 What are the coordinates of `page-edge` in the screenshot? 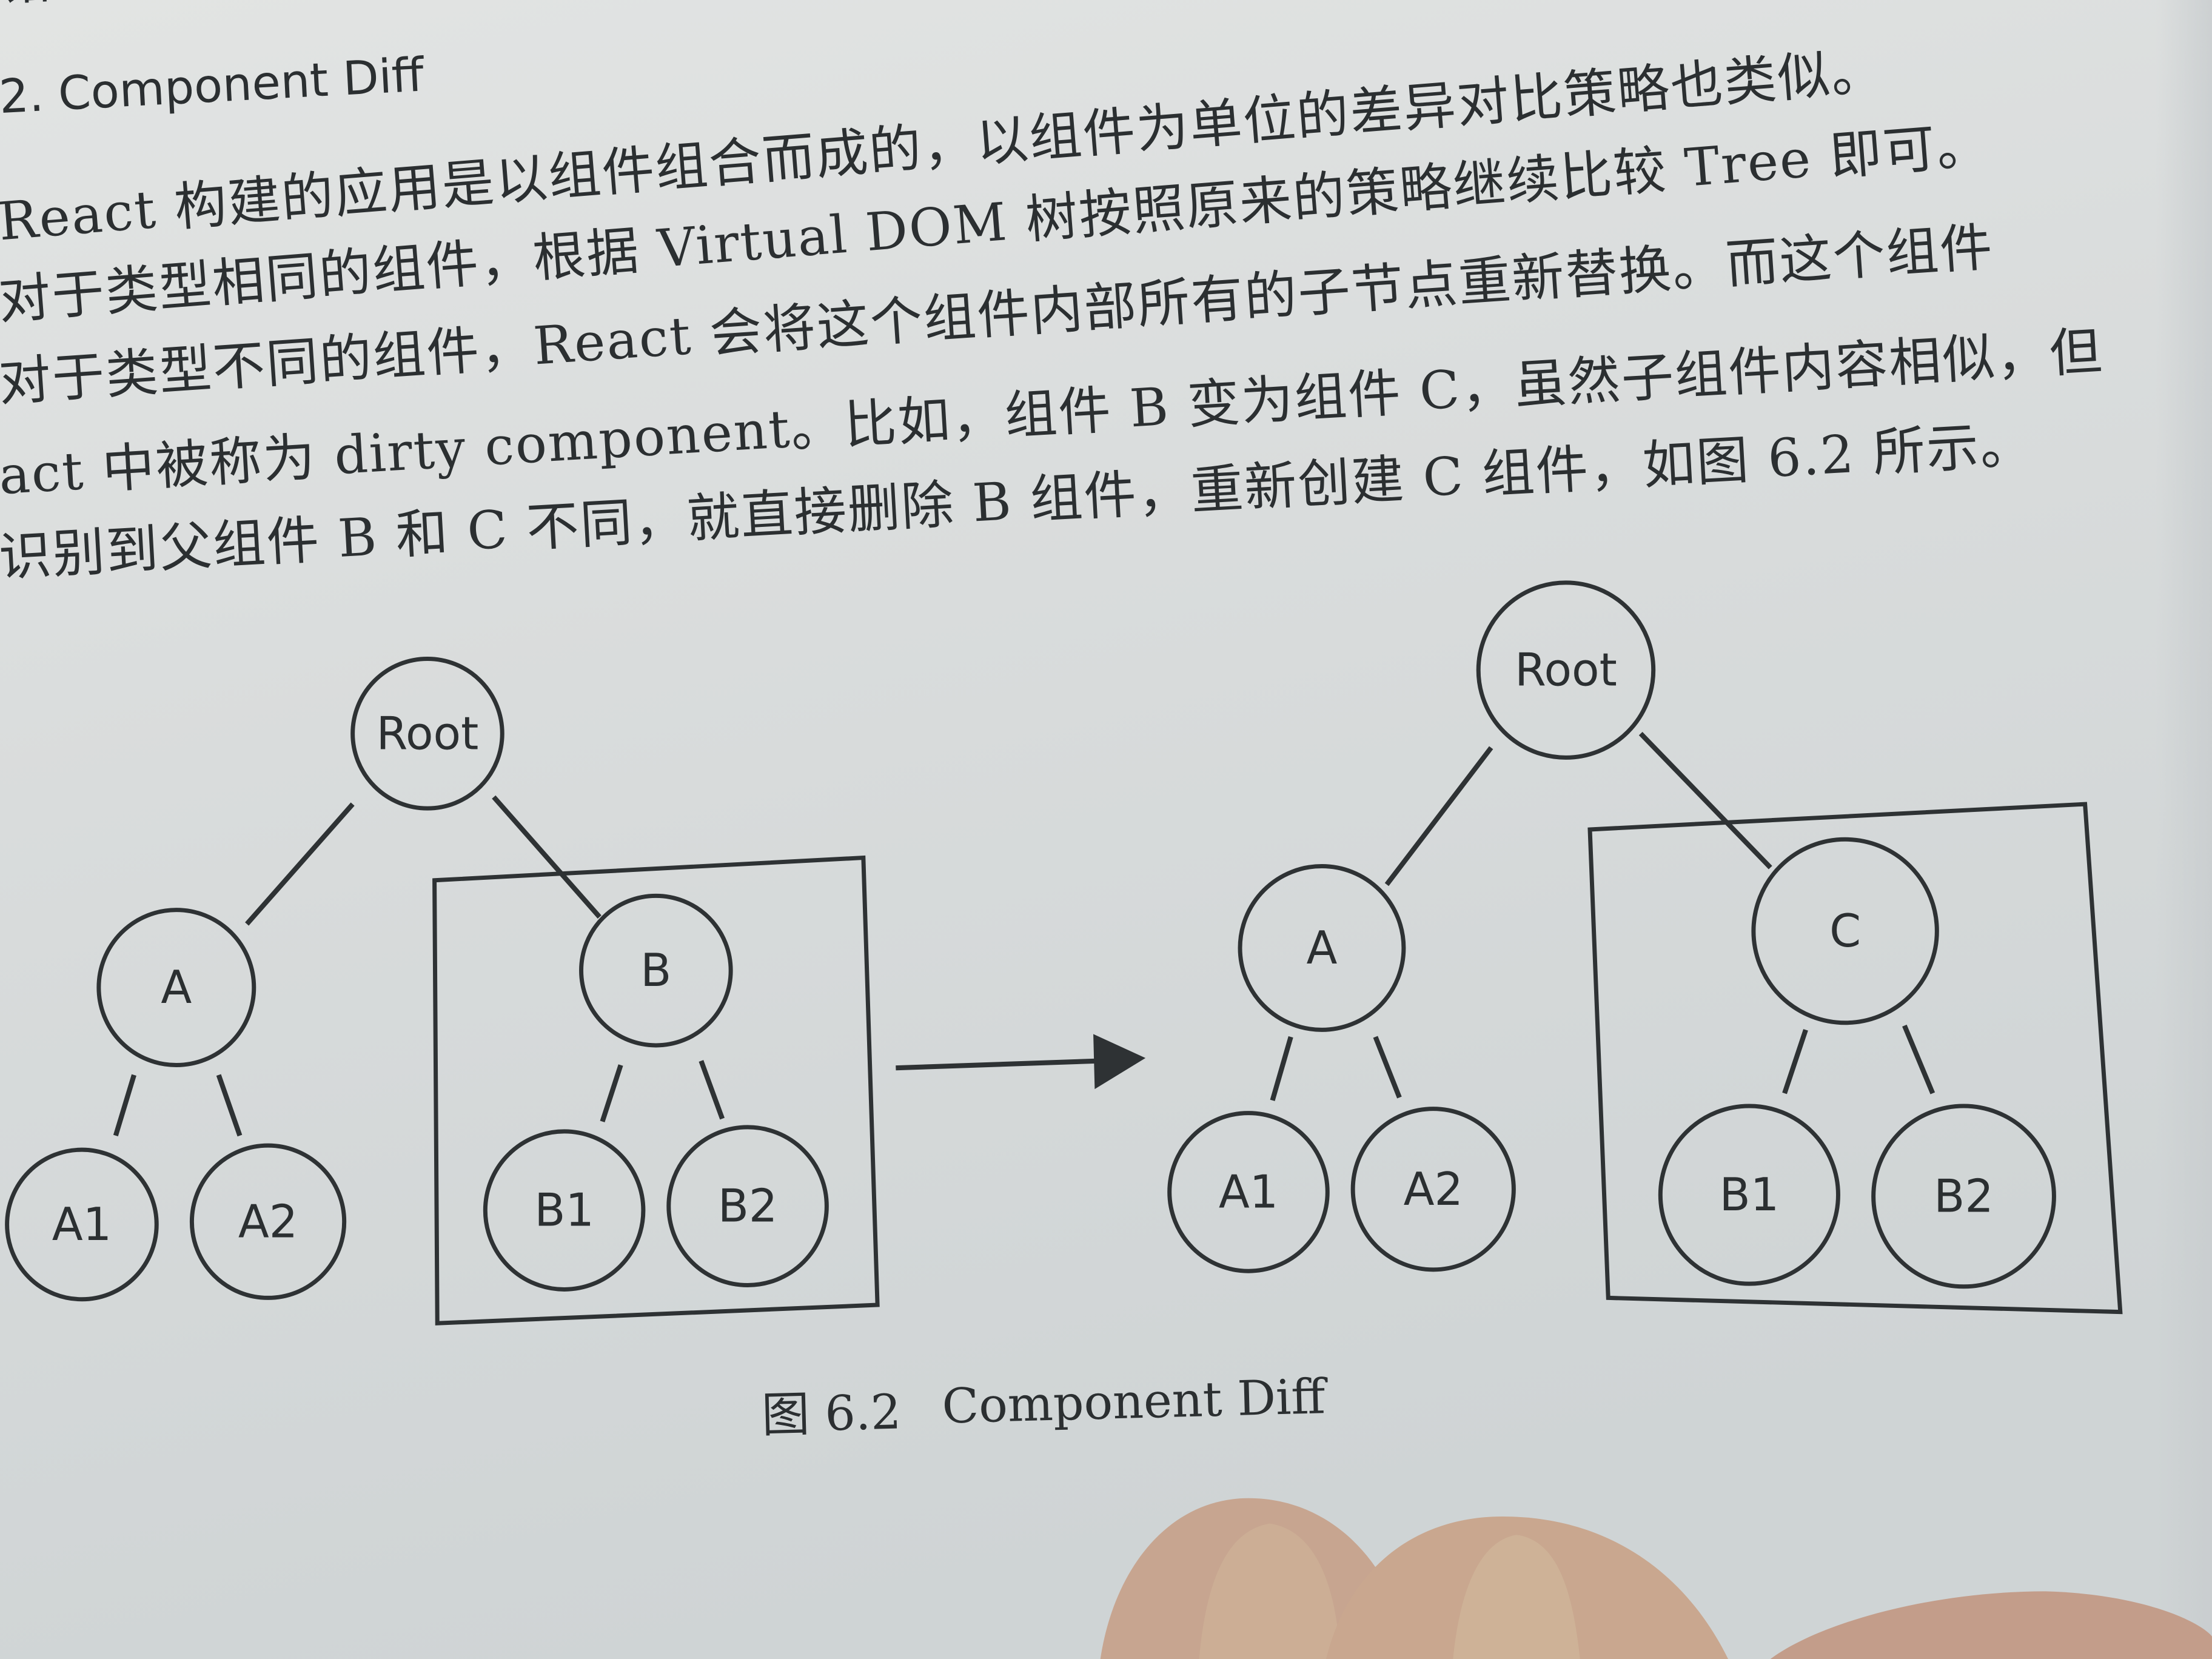 It's located at (2183, 829).